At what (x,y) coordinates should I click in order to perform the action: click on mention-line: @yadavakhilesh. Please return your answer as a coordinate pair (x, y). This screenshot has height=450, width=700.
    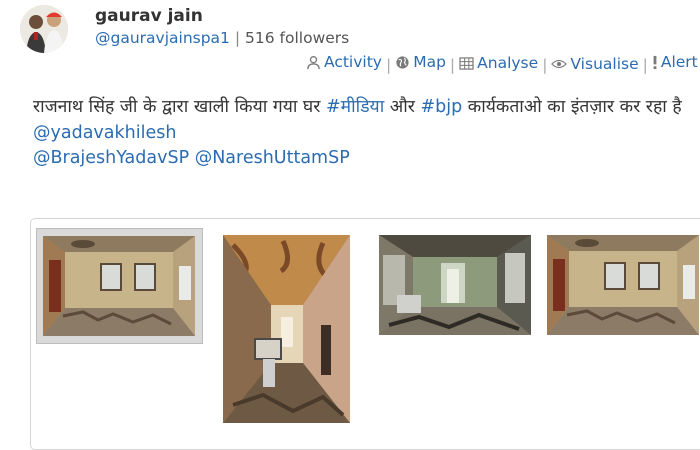
    Looking at the image, I should click on (360, 134).